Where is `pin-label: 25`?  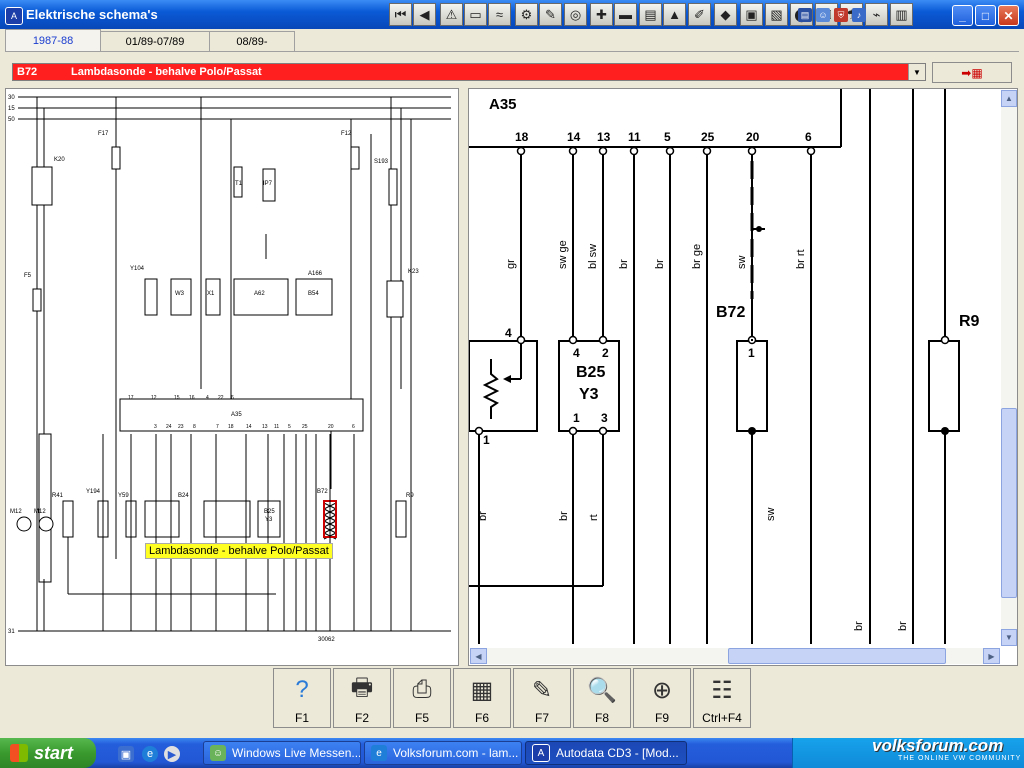 pin-label: 25 is located at coordinates (305, 427).